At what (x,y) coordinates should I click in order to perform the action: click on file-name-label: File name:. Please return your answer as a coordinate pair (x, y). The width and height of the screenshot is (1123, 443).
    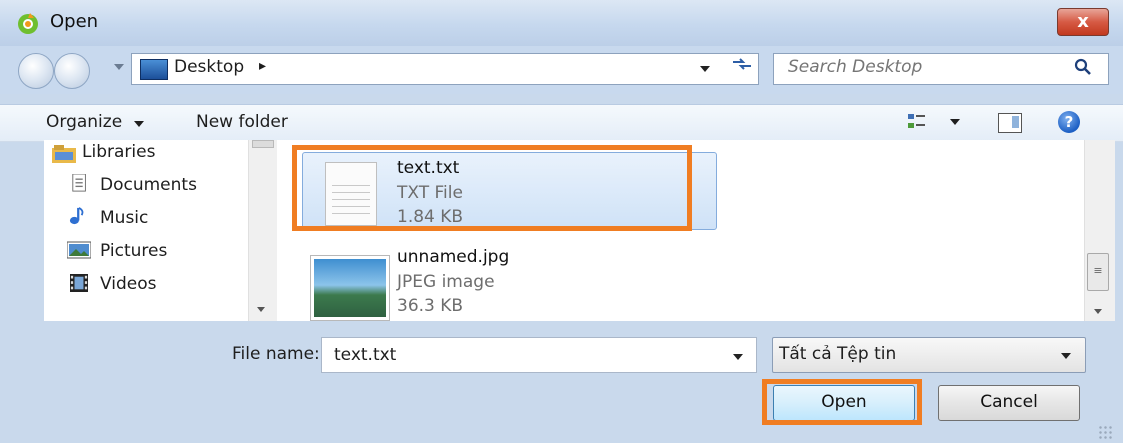
    Looking at the image, I should click on (276, 354).